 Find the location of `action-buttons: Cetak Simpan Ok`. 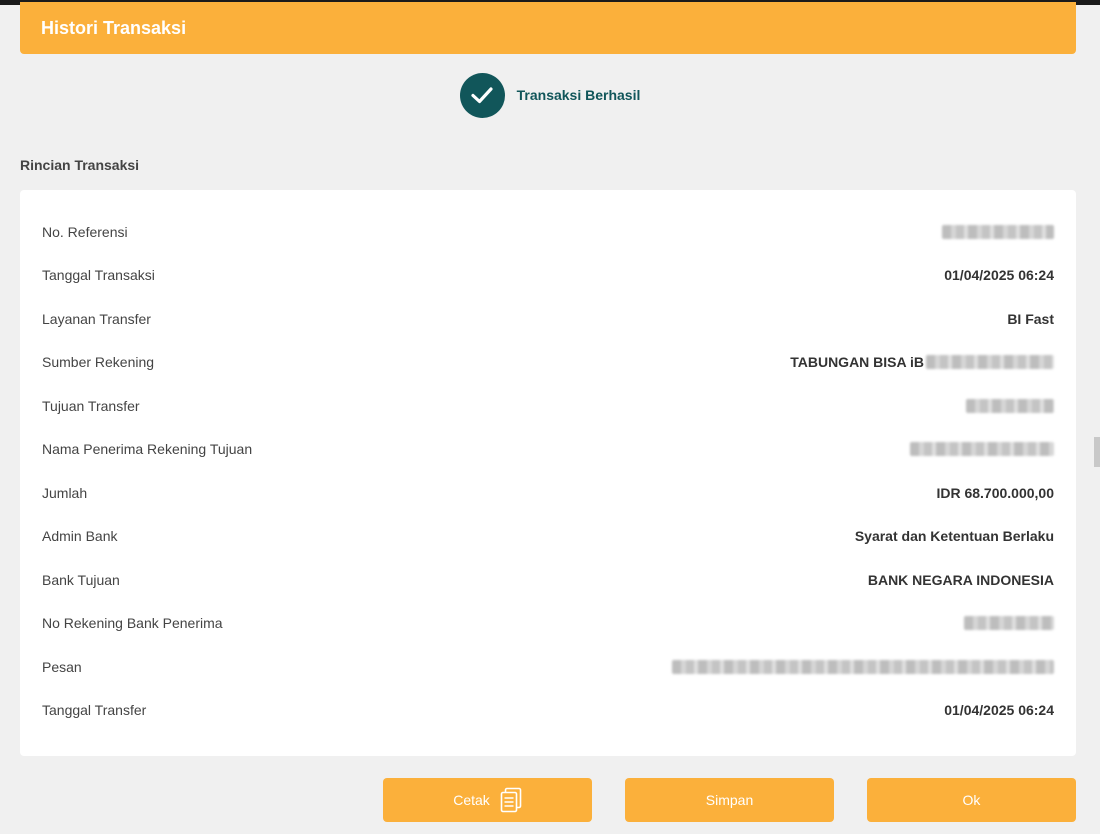

action-buttons: Cetak Simpan Ok is located at coordinates (550, 800).